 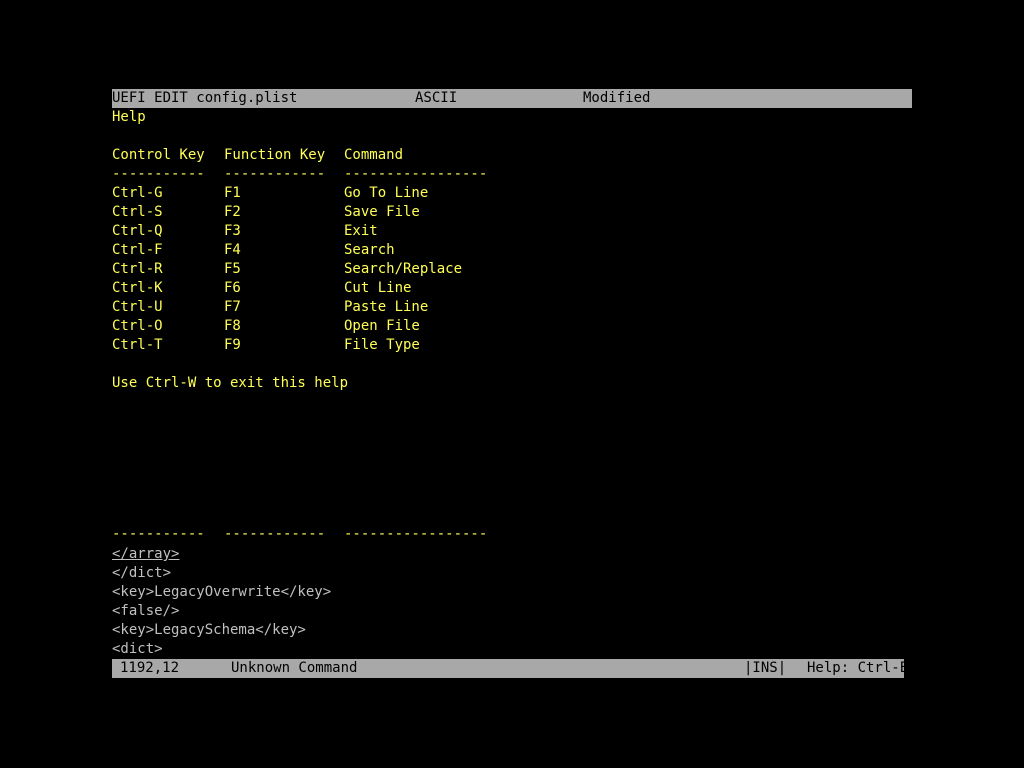 I want to click on table-row-fn: F8, so click(x=232, y=326).